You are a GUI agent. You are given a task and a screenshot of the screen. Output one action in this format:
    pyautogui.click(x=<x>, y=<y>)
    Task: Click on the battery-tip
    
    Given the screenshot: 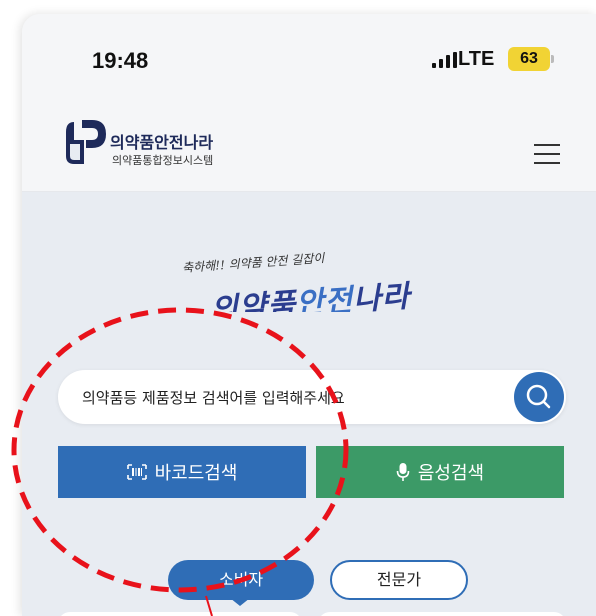 What is the action you would take?
    pyautogui.click(x=552, y=59)
    